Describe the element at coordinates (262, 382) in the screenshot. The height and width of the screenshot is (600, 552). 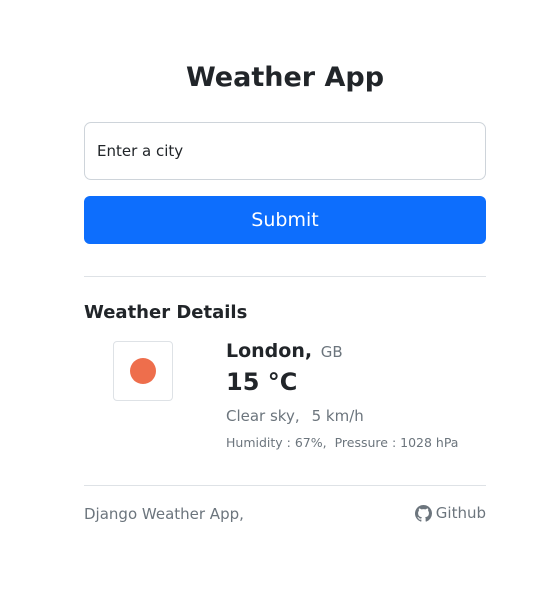
I see `temperature: 15 °C` at that location.